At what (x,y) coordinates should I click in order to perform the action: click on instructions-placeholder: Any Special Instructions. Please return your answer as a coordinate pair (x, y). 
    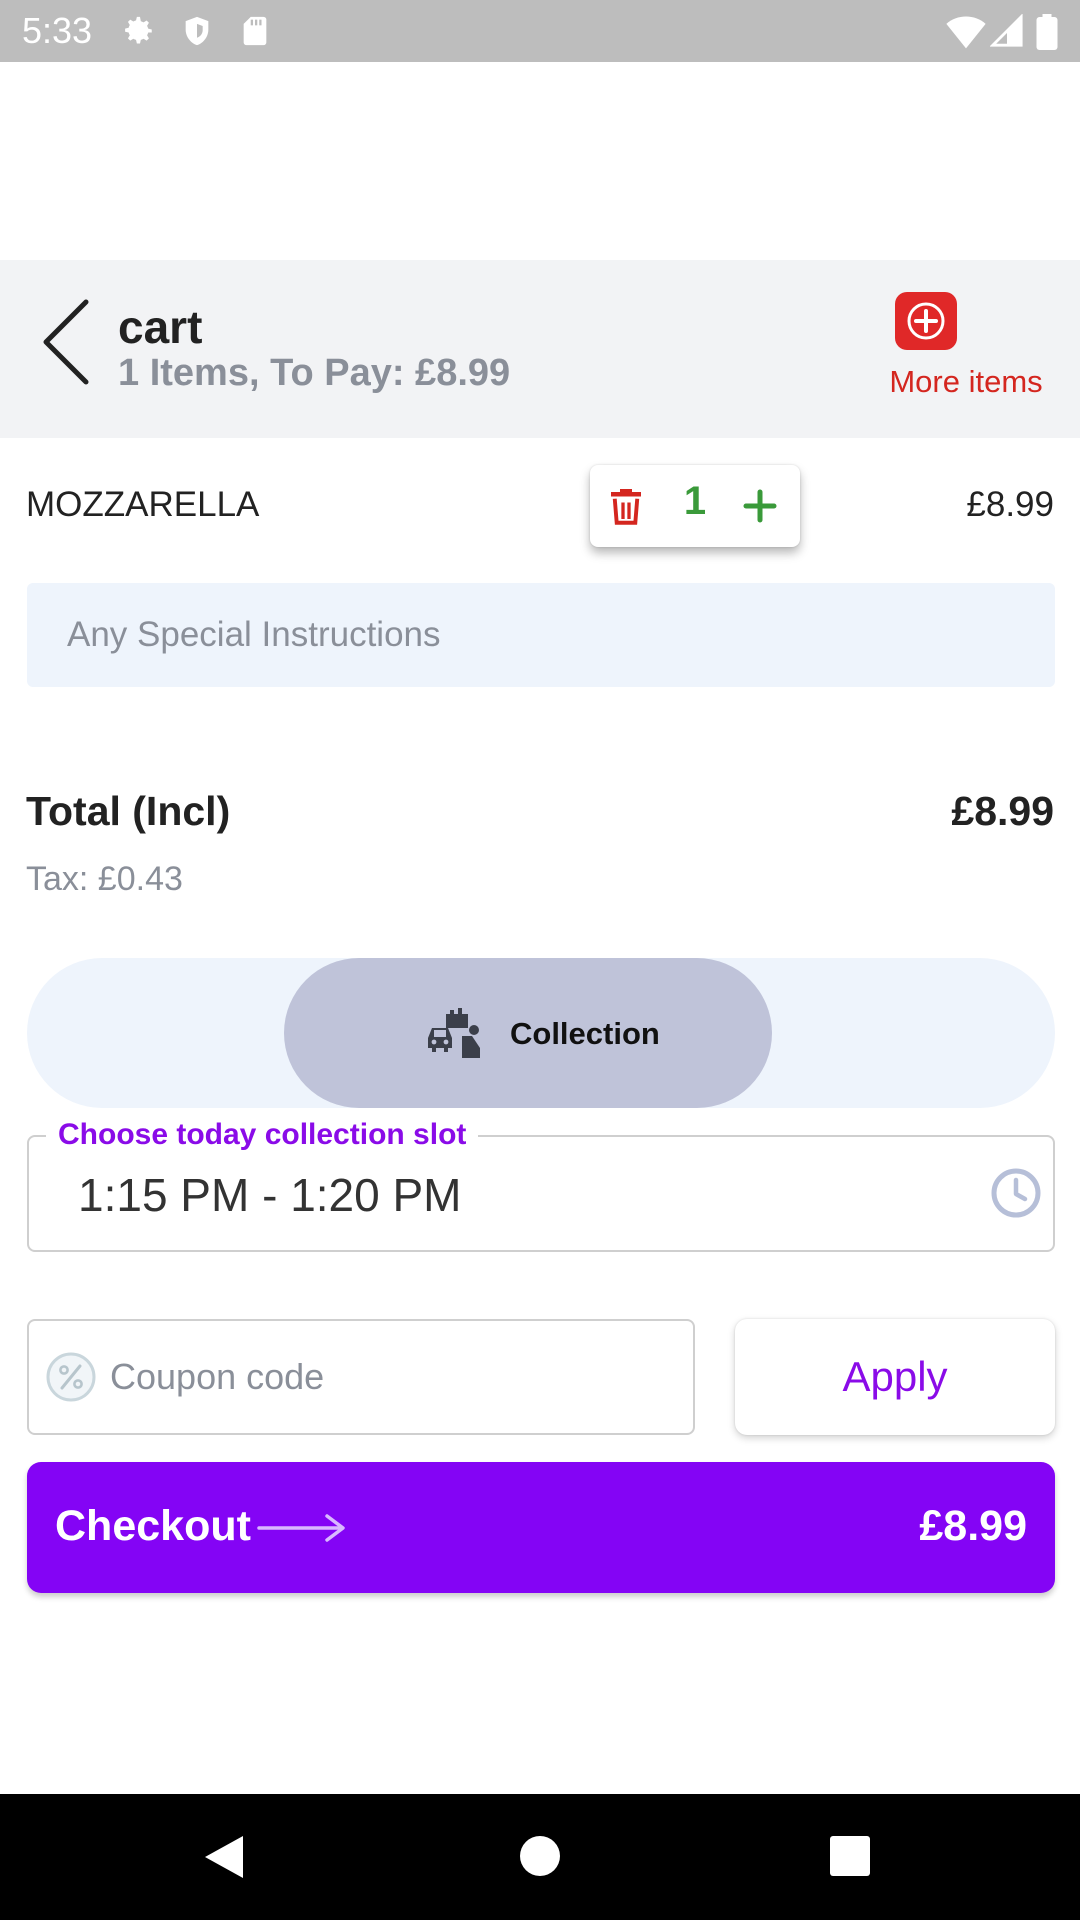
    Looking at the image, I should click on (254, 634).